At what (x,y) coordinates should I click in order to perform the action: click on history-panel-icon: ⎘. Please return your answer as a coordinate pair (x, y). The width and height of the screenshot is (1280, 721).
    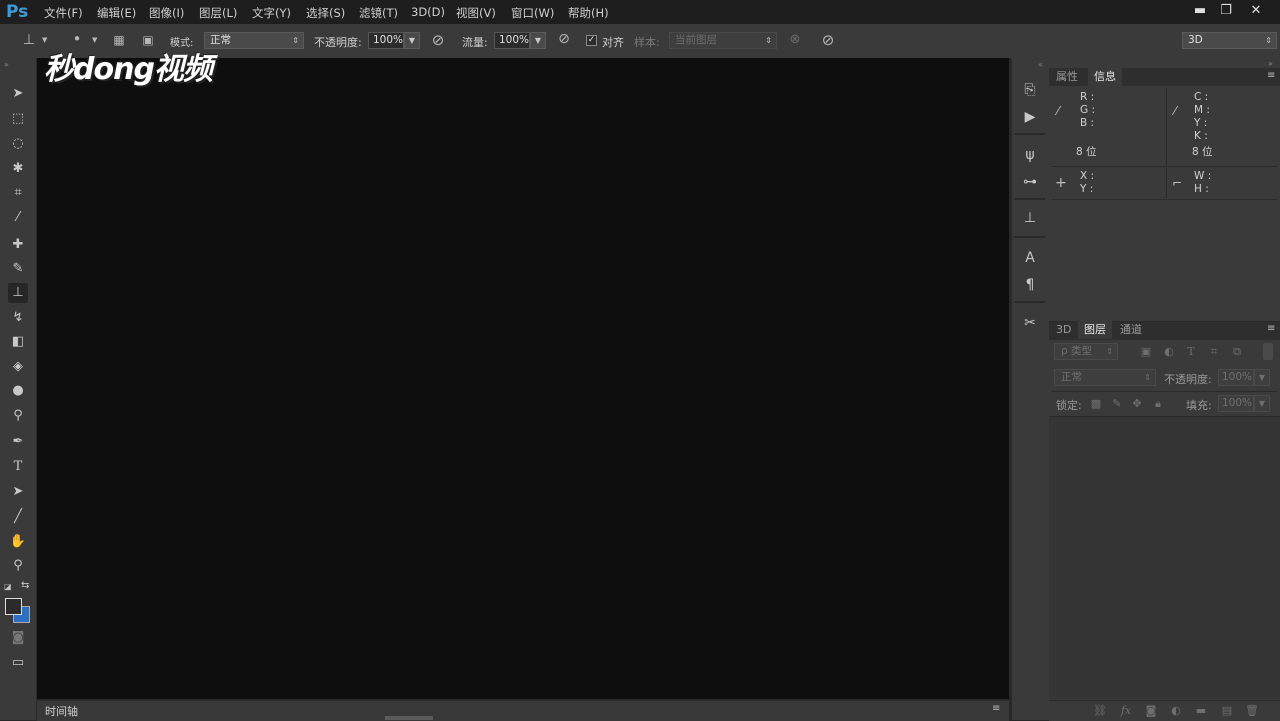
    Looking at the image, I should click on (1030, 90).